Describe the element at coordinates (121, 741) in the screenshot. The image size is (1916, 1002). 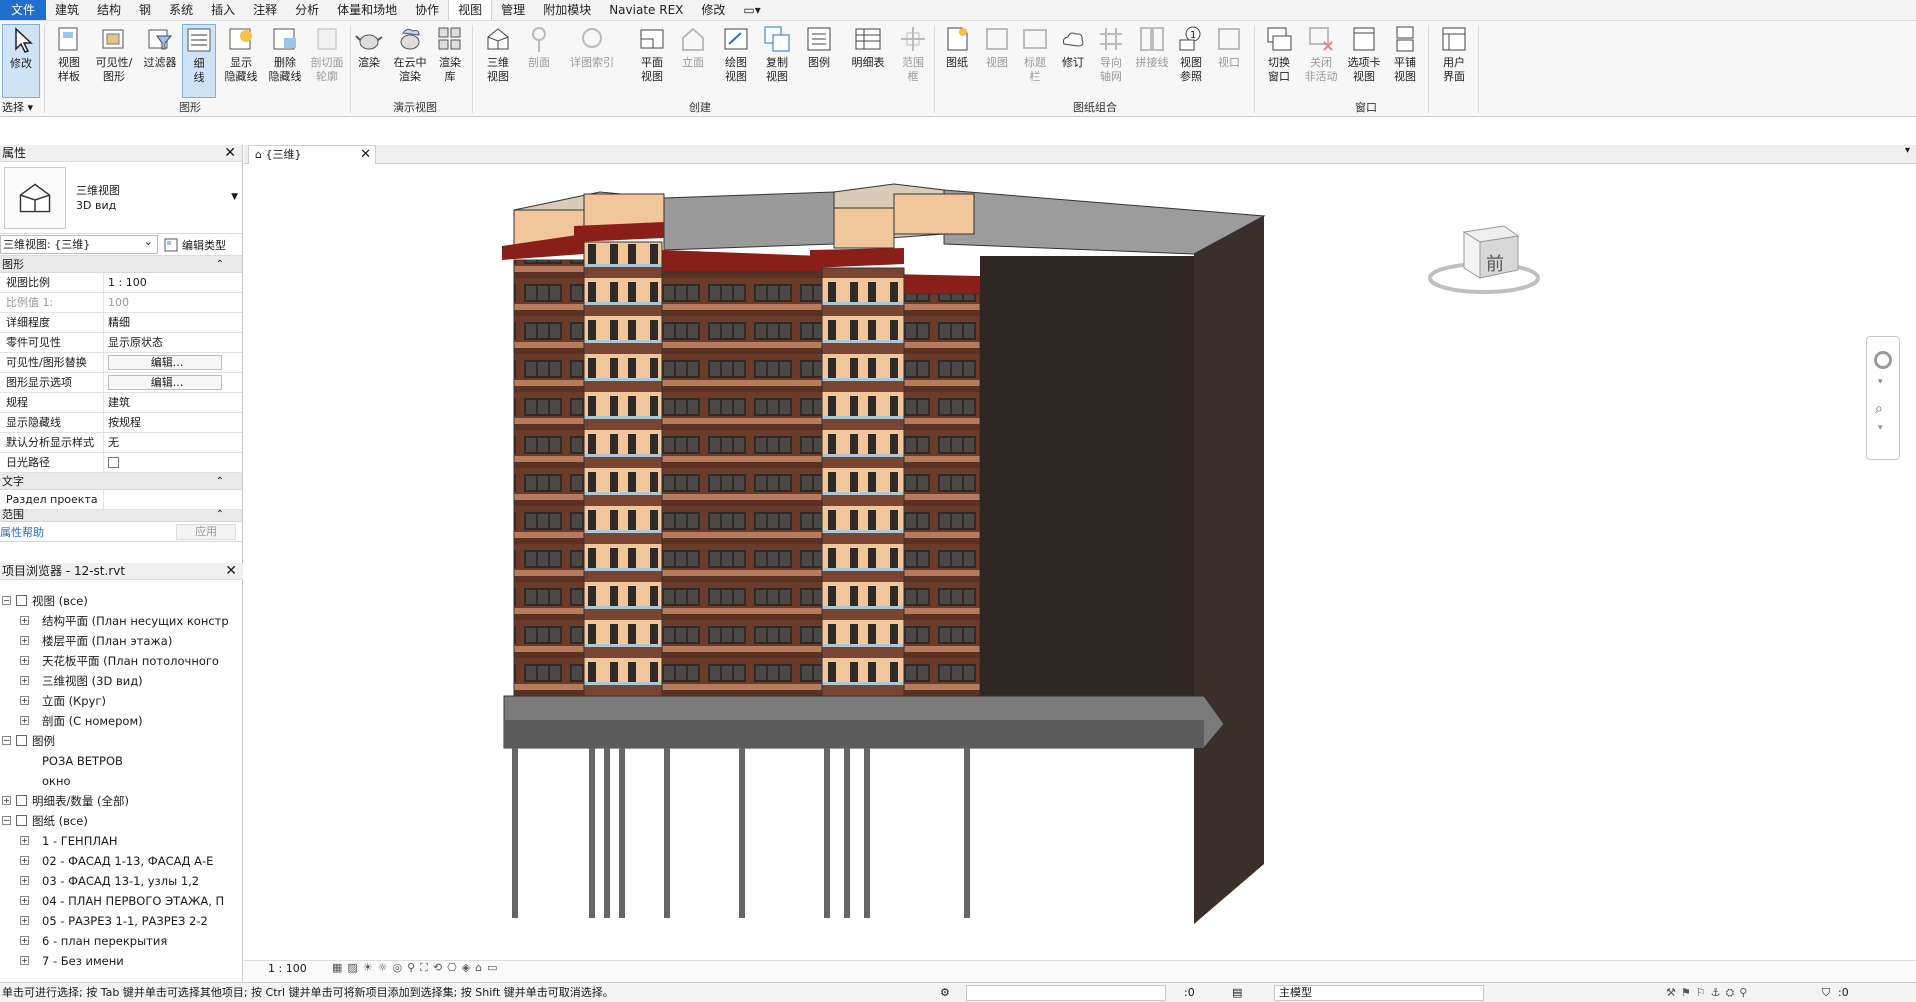
I see `browser-item: − 图例` at that location.